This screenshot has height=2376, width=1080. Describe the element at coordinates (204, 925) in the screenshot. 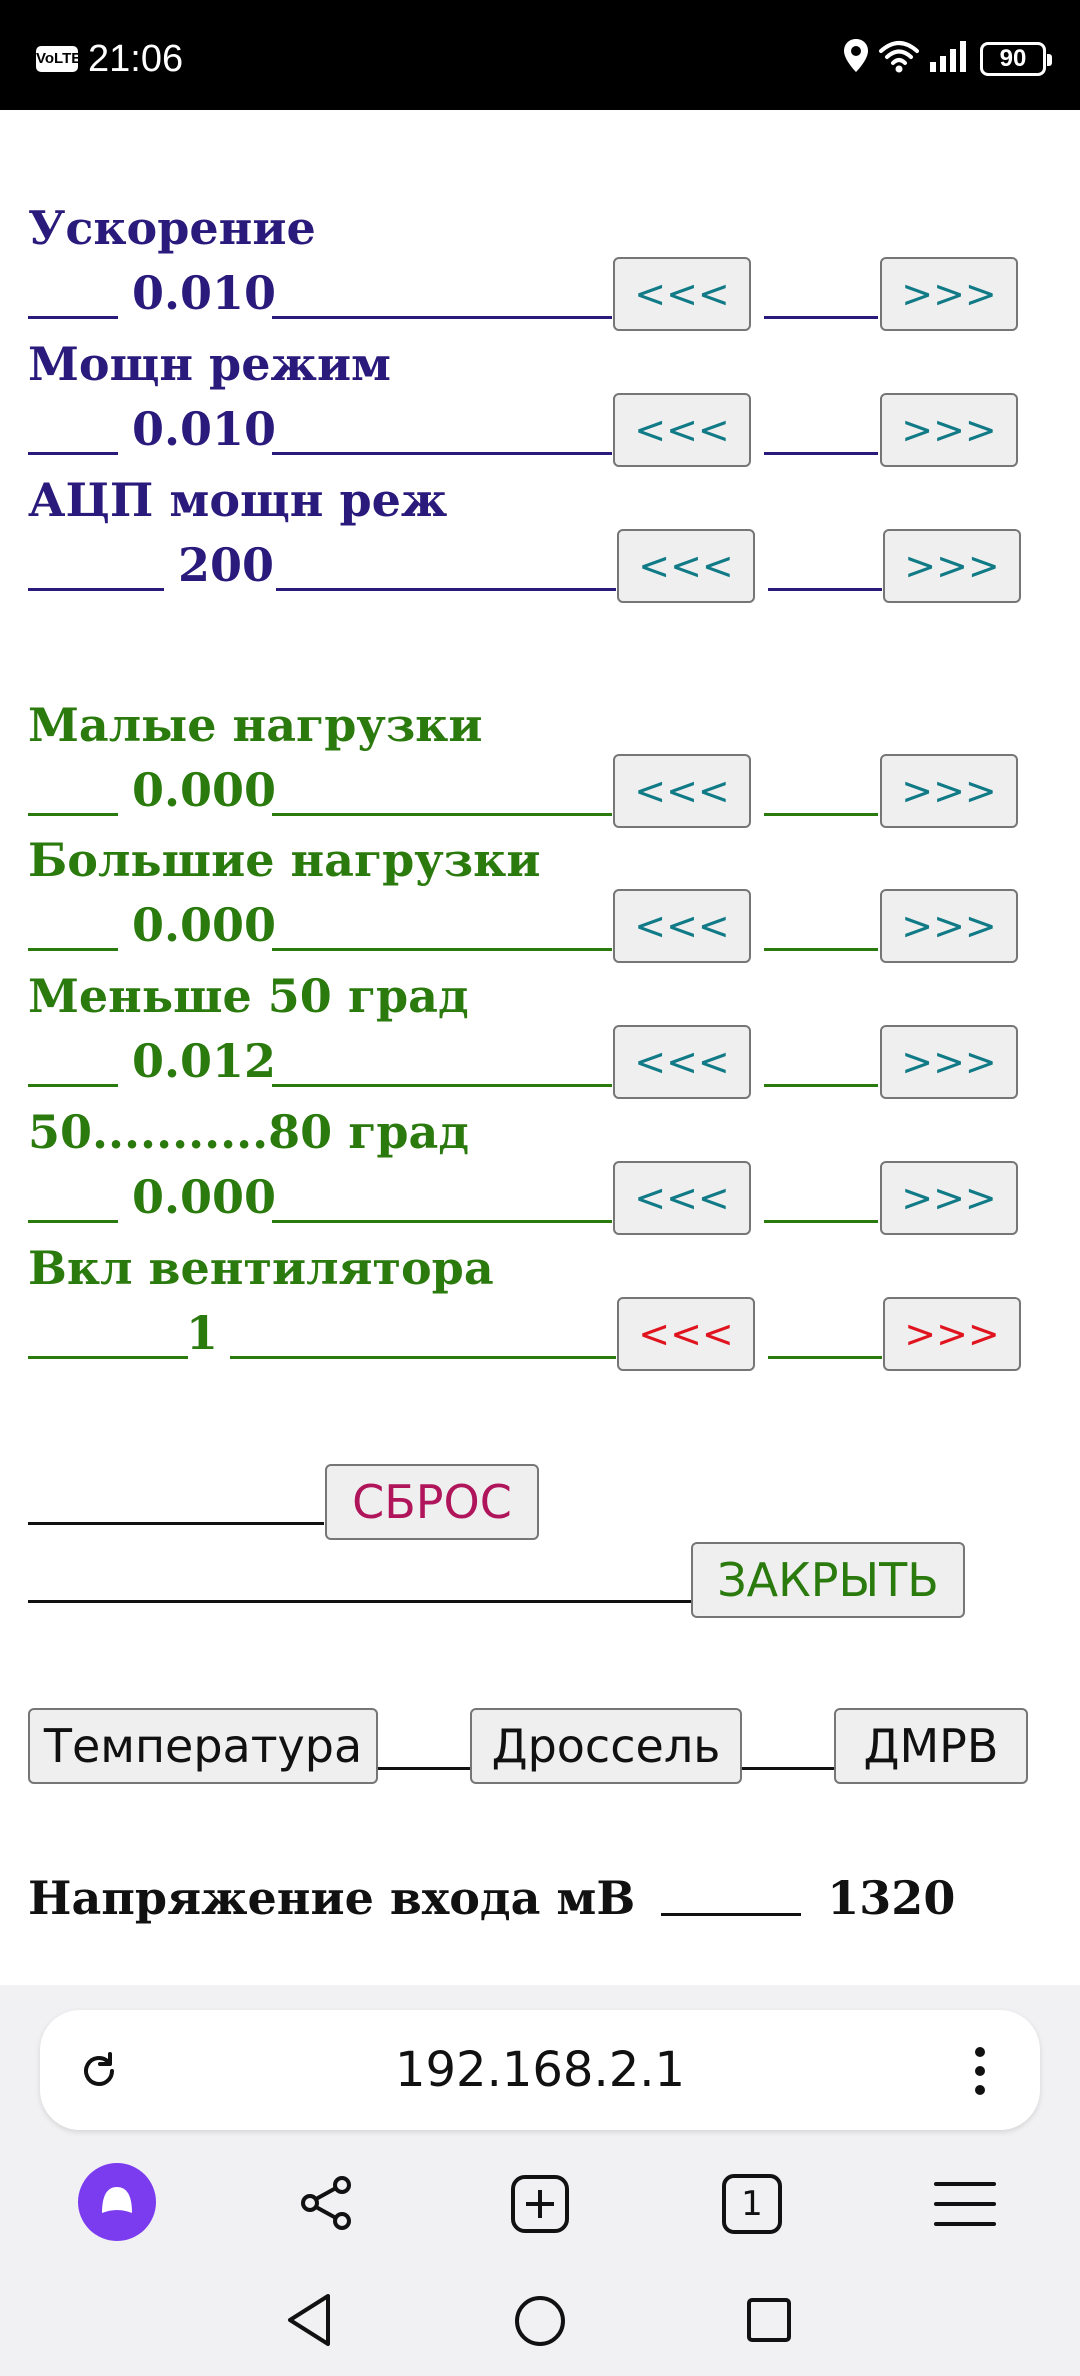

I see `value-high-loads: 0.000` at that location.